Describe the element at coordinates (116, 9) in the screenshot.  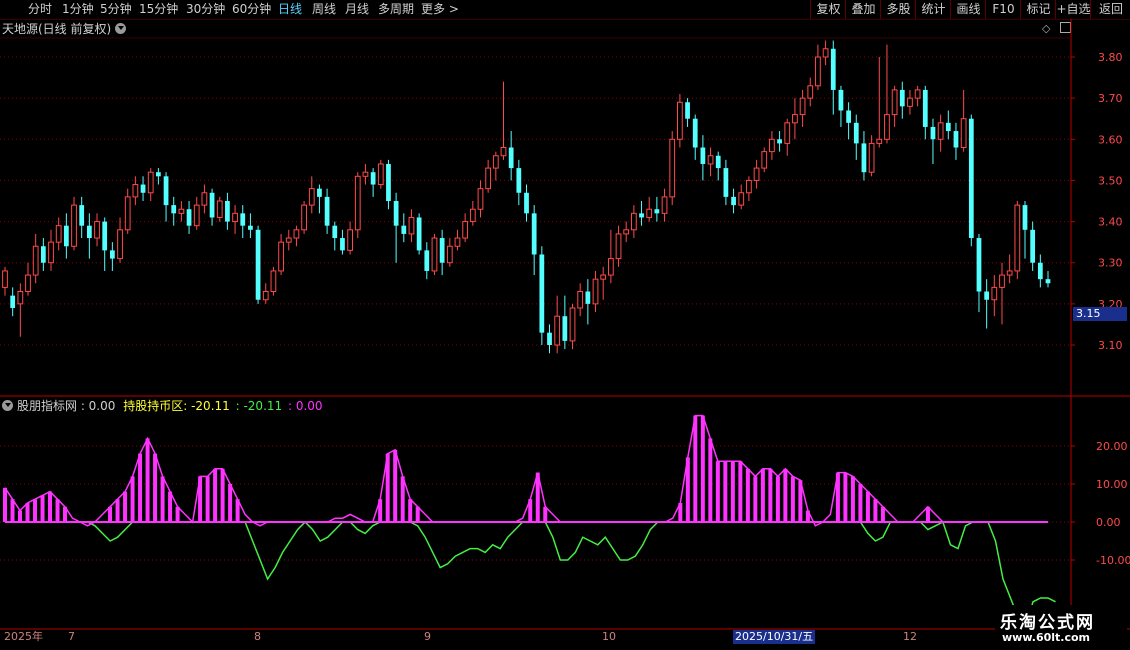
I see `period-tab-2: 5分钟` at that location.